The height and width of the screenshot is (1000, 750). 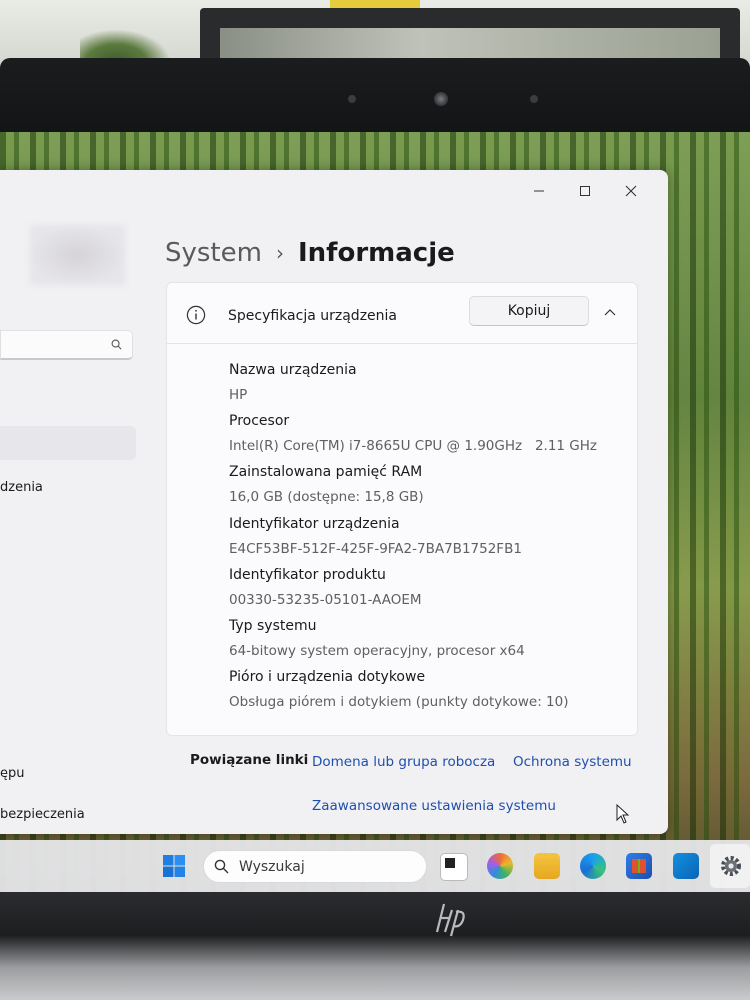 What do you see at coordinates (375, 548) in the screenshot?
I see `spec-value: E4CF53BF-512F-425F-9FA2-7BA7B1752FB1` at bounding box center [375, 548].